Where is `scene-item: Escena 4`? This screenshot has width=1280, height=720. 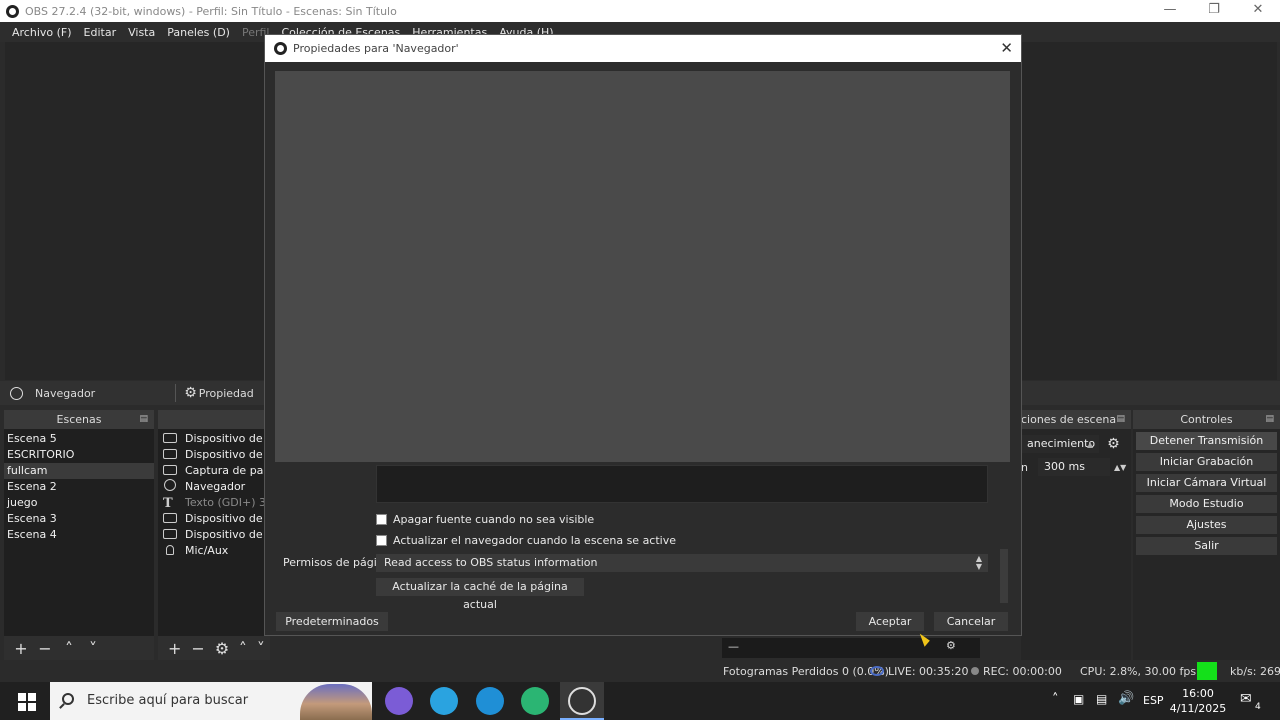
scene-item: Escena 4 is located at coordinates (79, 535).